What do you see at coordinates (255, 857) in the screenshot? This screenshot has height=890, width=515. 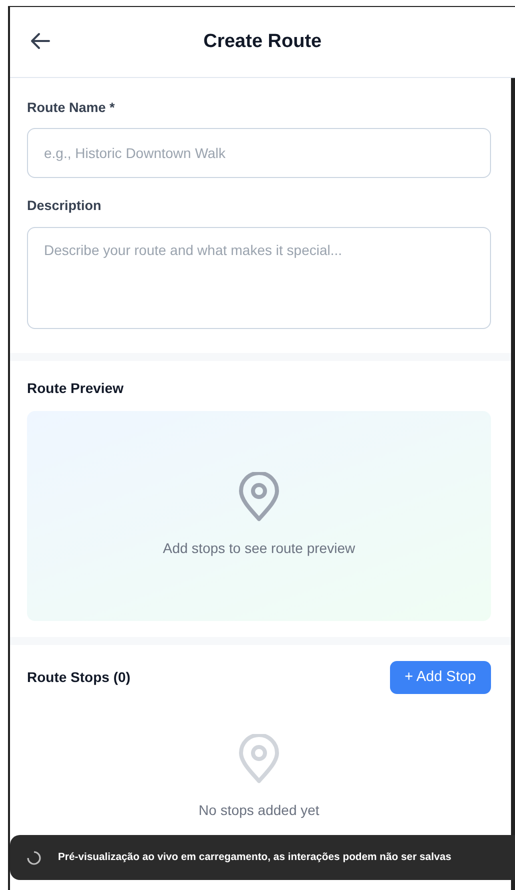 I see `toast-message: Pré-visualização ao vivo em carregamento, as interações podem não ser salvas` at bounding box center [255, 857].